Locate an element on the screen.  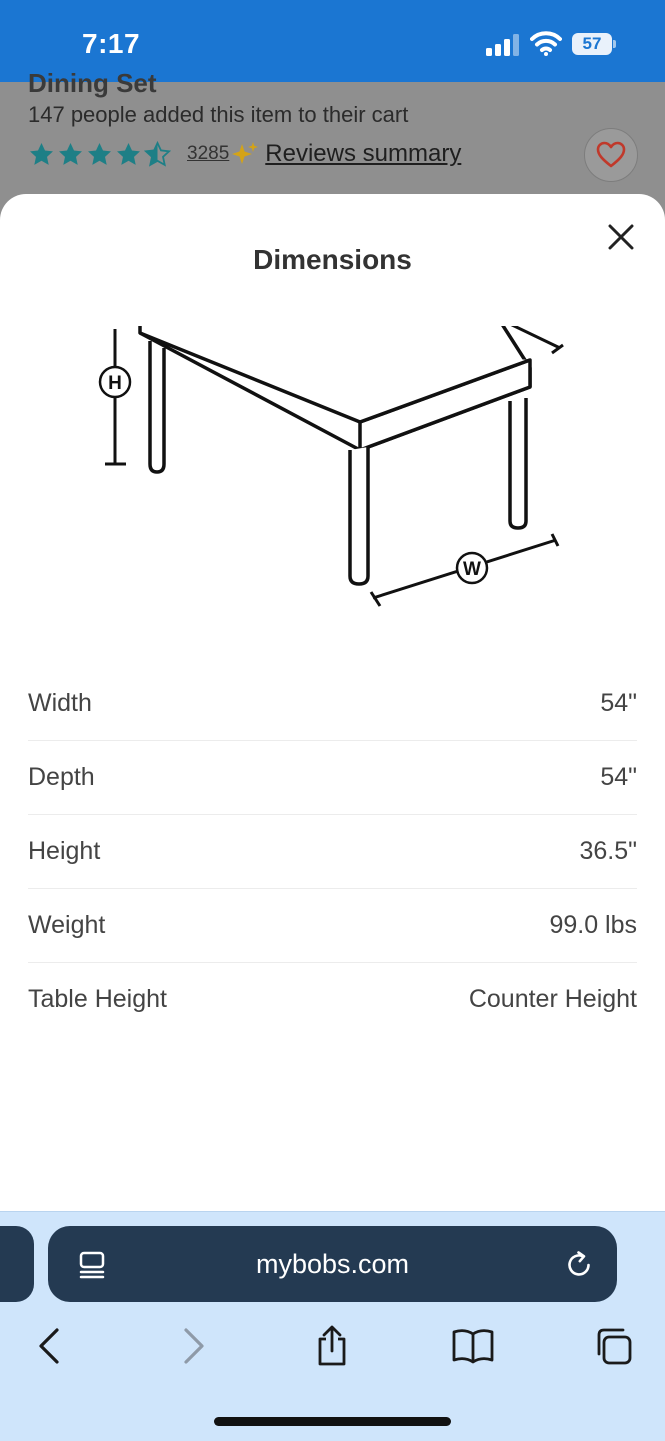
star-rating is located at coordinates (99, 154).